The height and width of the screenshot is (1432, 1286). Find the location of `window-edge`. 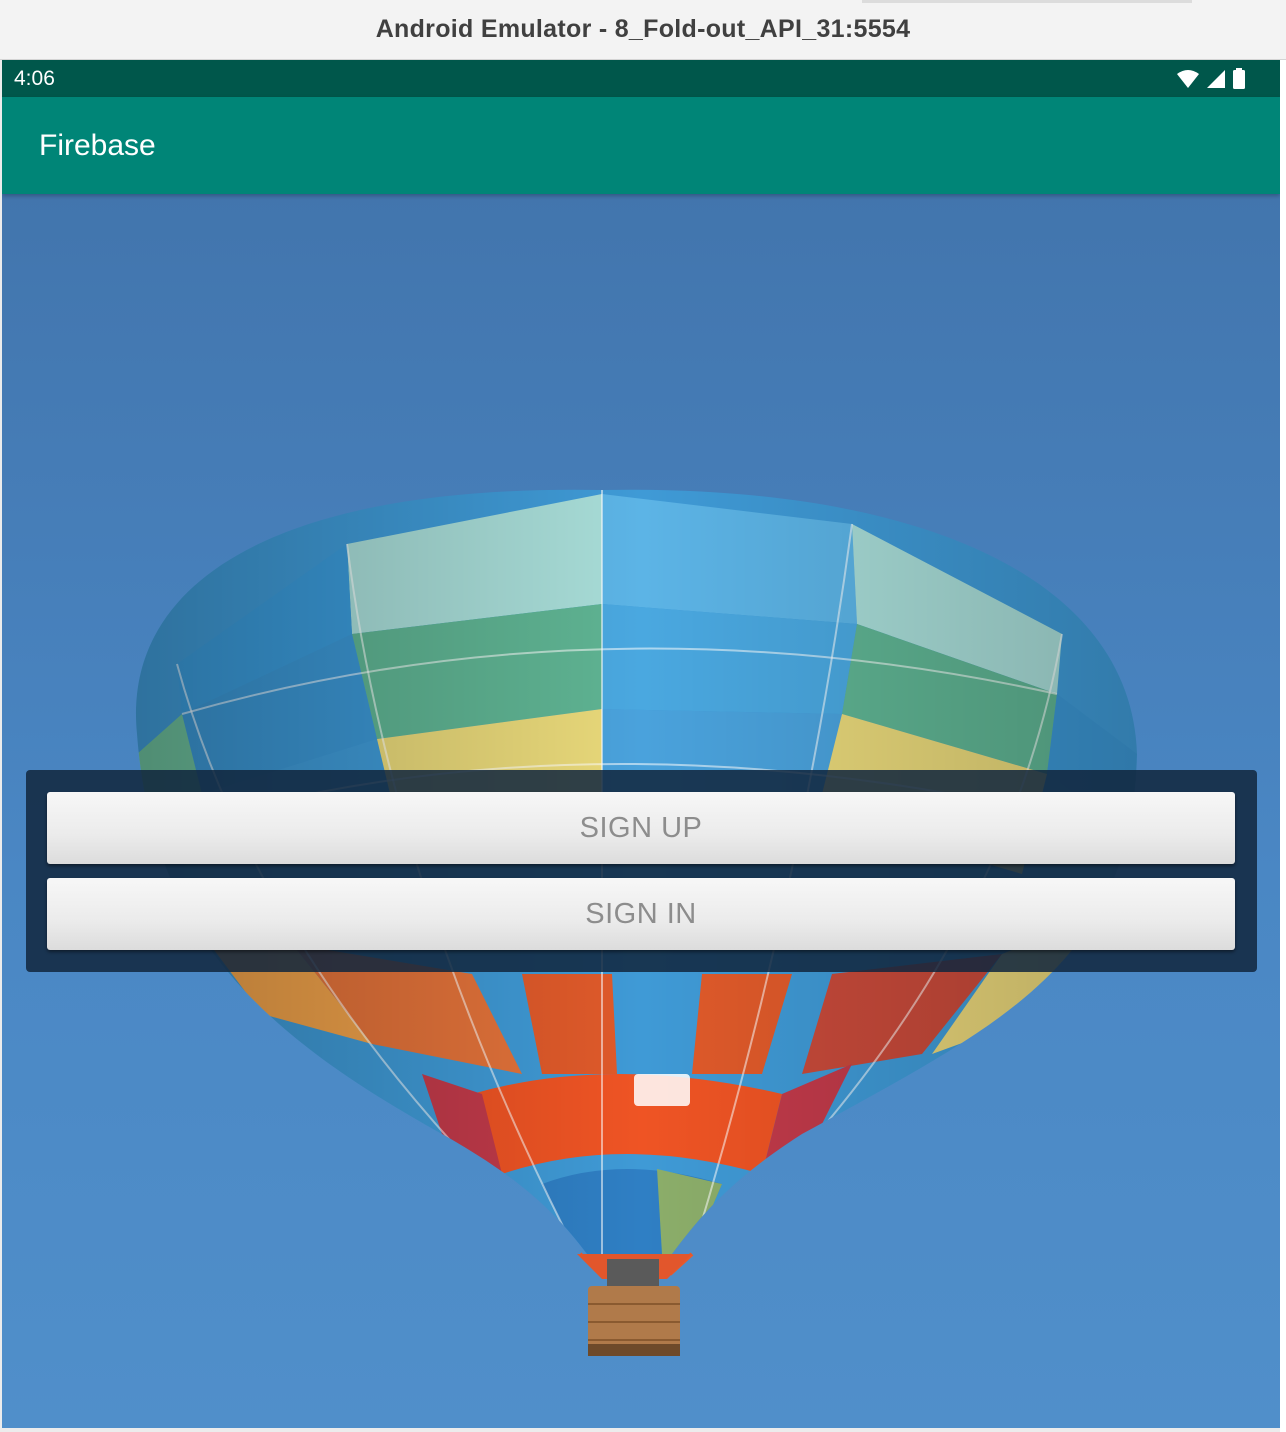

window-edge is located at coordinates (1283, 746).